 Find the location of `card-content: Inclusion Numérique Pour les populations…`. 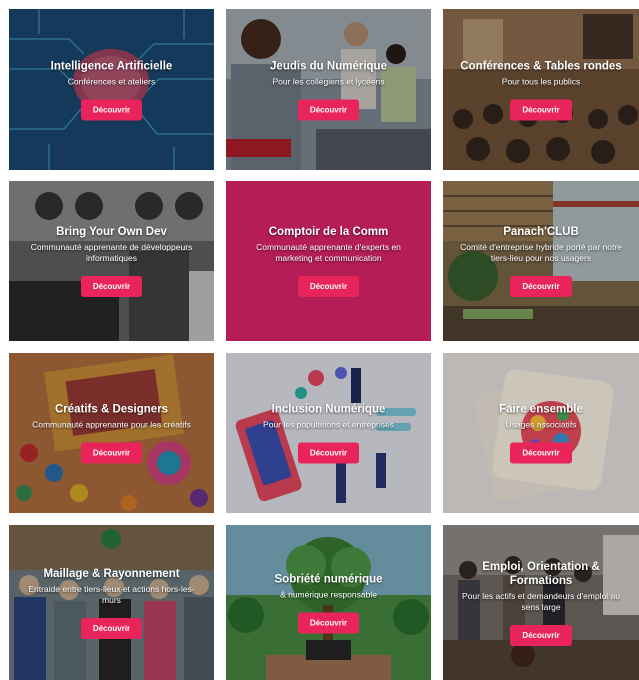

card-content: Inclusion Numérique Pour les populations… is located at coordinates (328, 433).